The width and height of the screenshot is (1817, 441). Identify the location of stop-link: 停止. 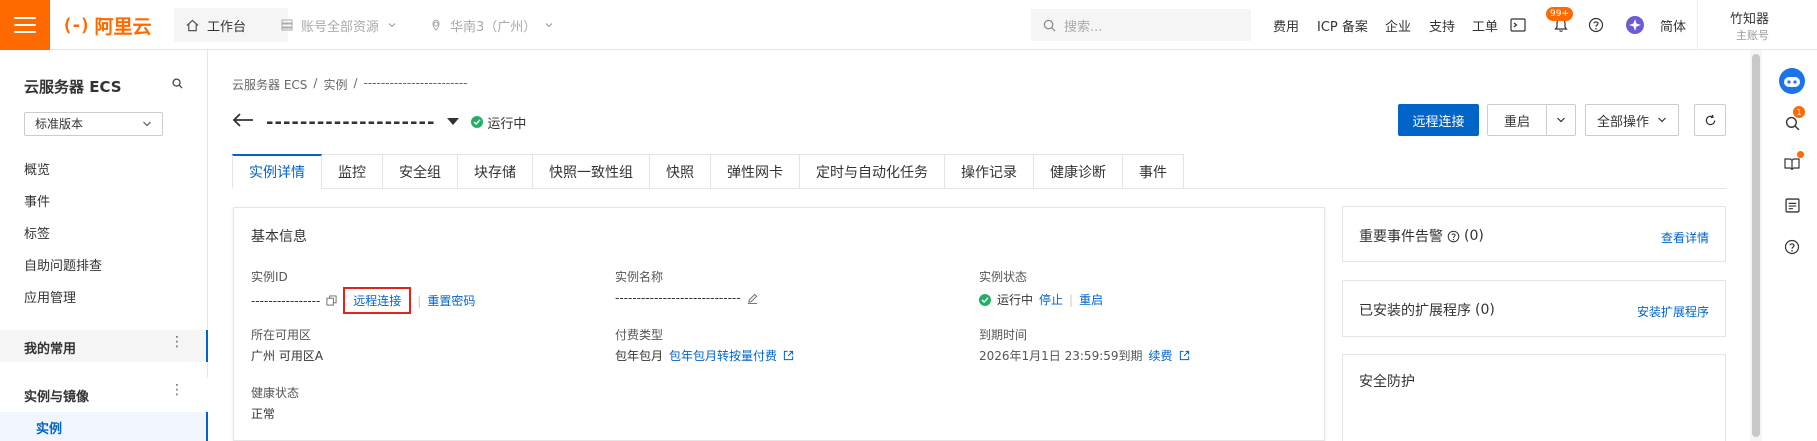
(1051, 299).